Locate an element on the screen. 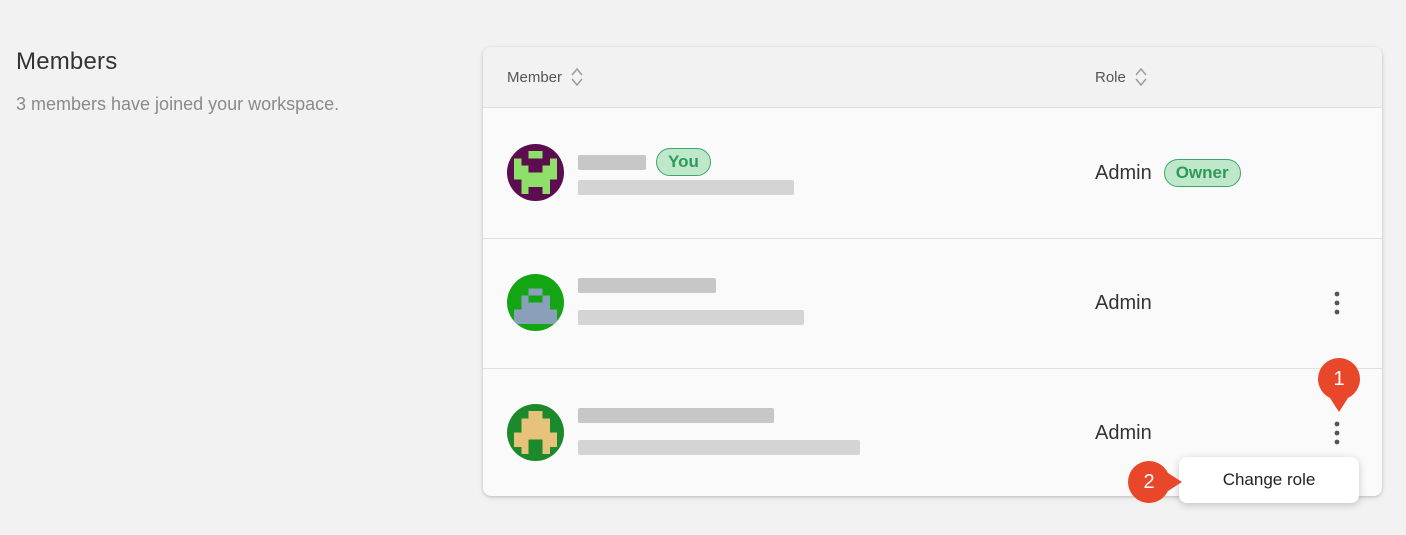 This screenshot has height=535, width=1406. column-label: Member is located at coordinates (535, 77).